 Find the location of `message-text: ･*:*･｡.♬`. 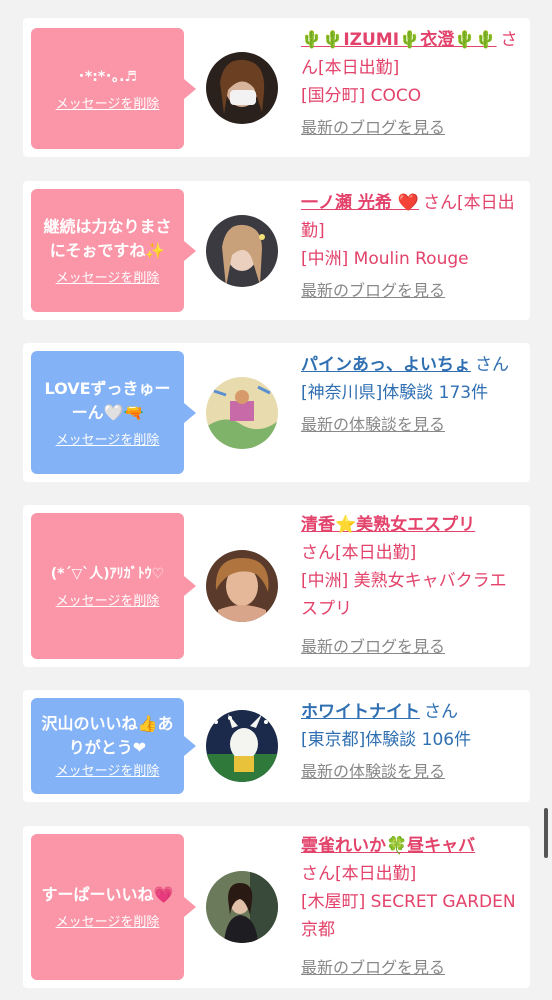

message-text: ･*:*･｡.♬ is located at coordinates (107, 76).